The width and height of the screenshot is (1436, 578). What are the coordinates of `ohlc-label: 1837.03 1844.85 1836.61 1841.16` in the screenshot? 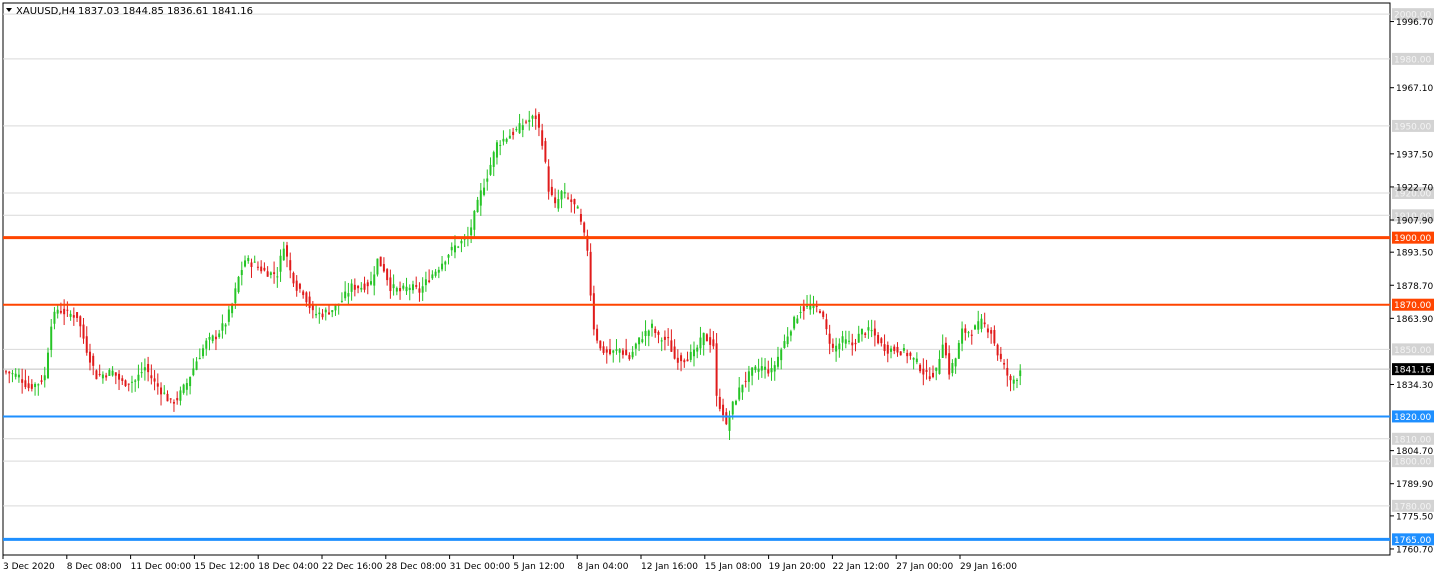 It's located at (165, 11).